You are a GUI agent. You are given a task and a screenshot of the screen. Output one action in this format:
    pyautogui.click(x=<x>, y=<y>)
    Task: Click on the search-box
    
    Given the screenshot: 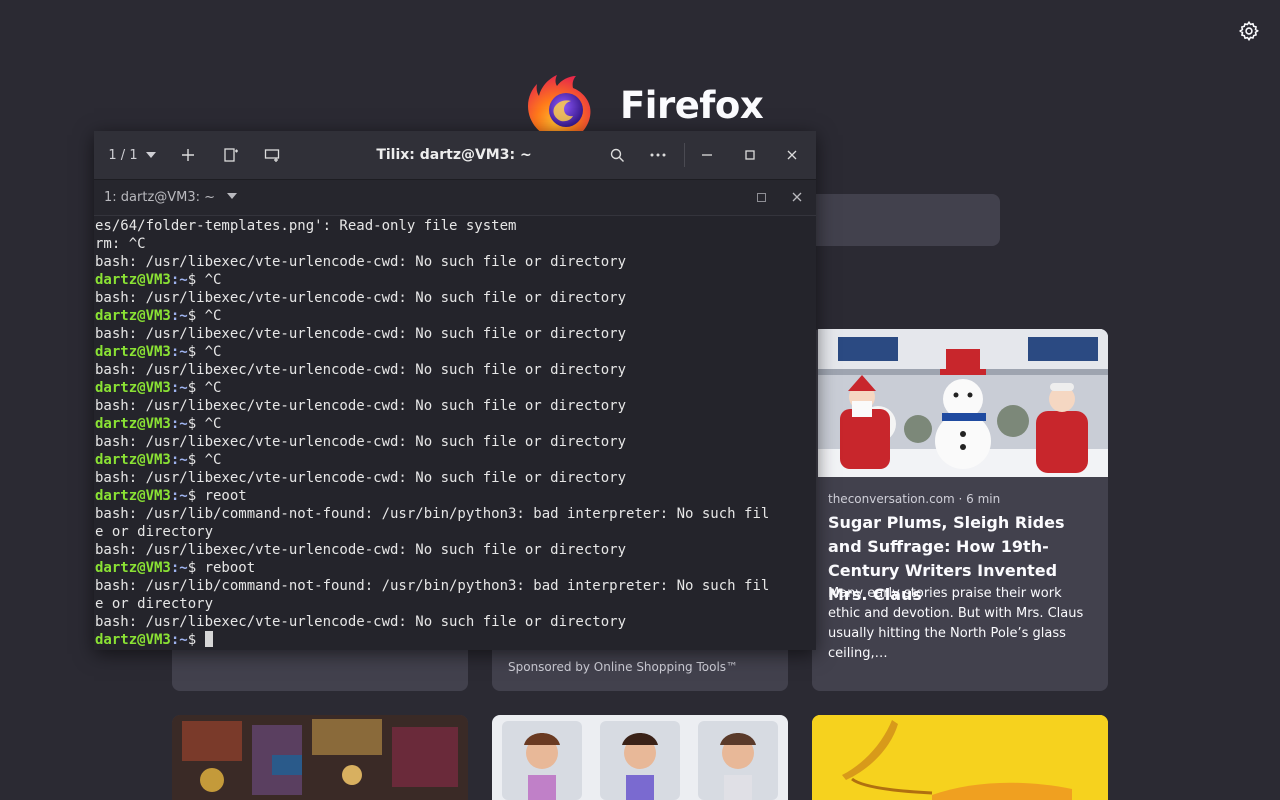 What is the action you would take?
    pyautogui.click(x=895, y=220)
    